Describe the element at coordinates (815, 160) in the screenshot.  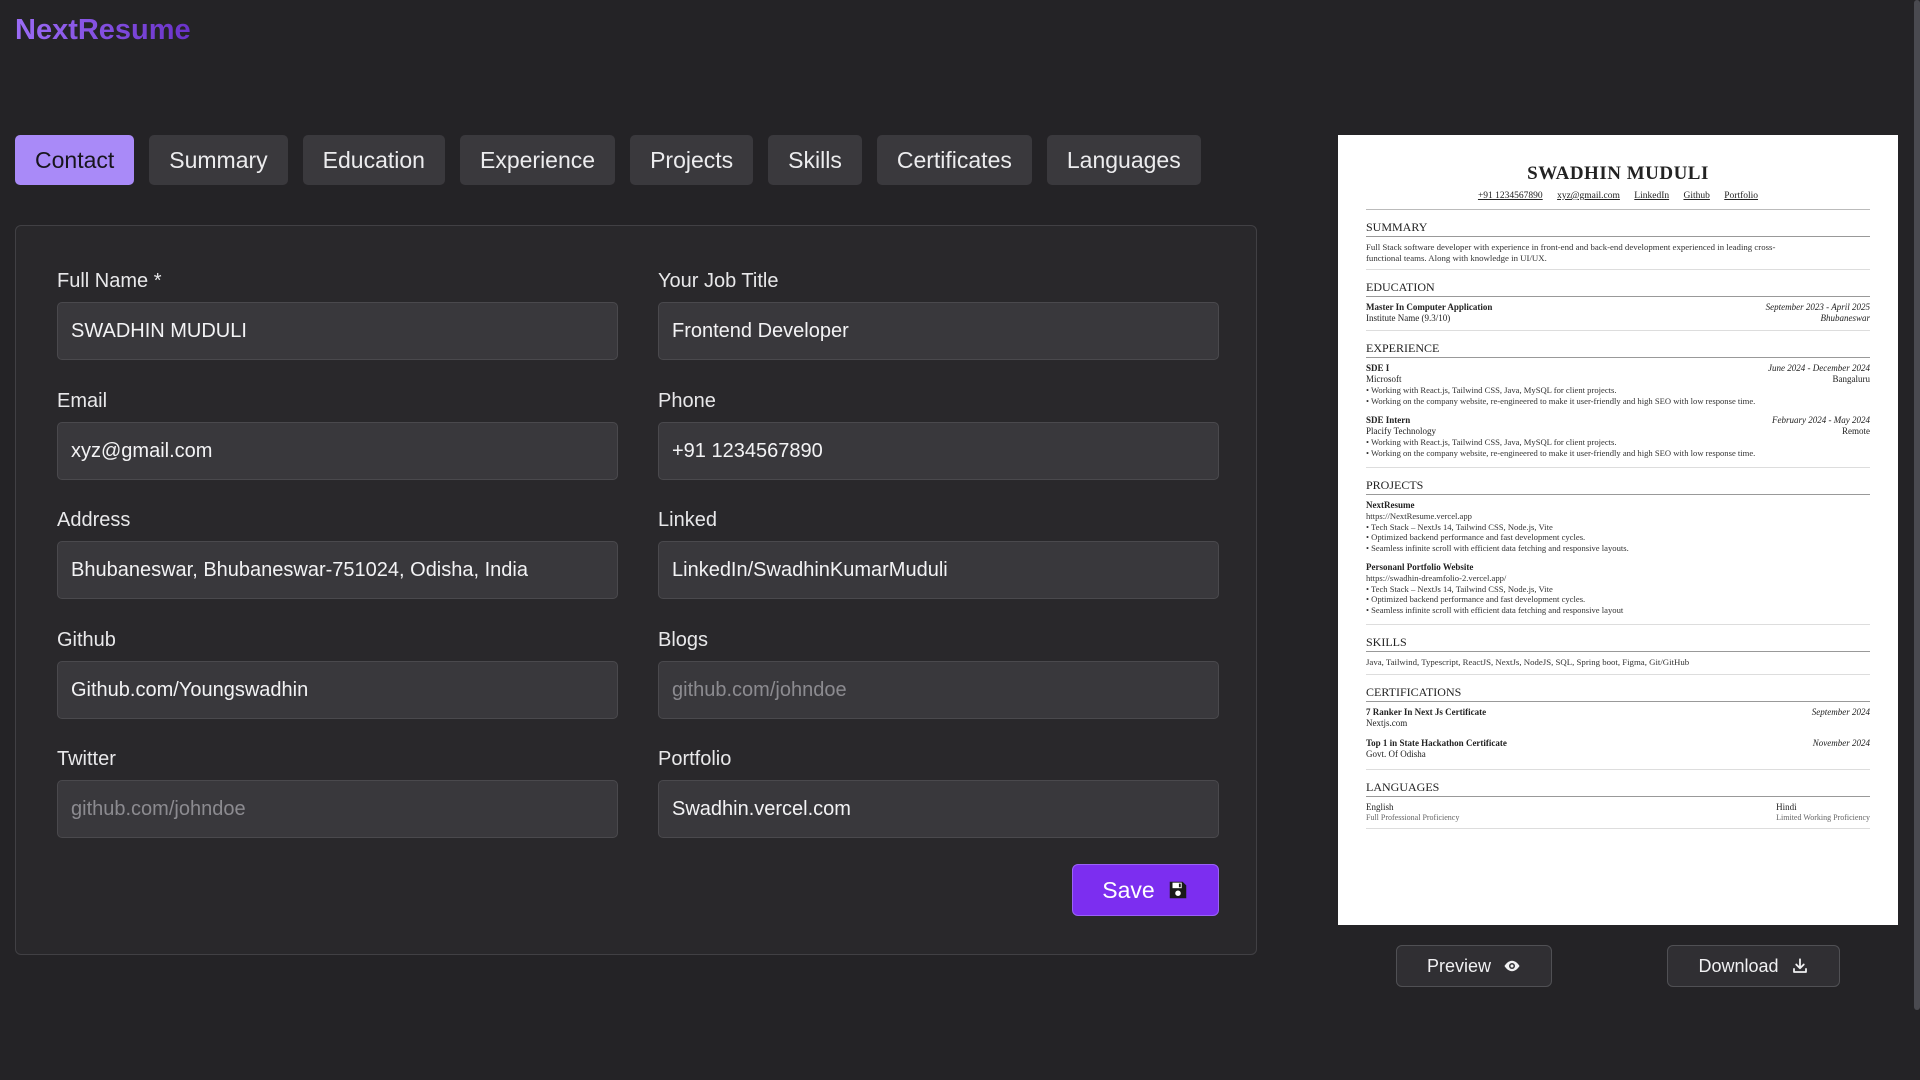
I see `tab-skills: Skills` at that location.